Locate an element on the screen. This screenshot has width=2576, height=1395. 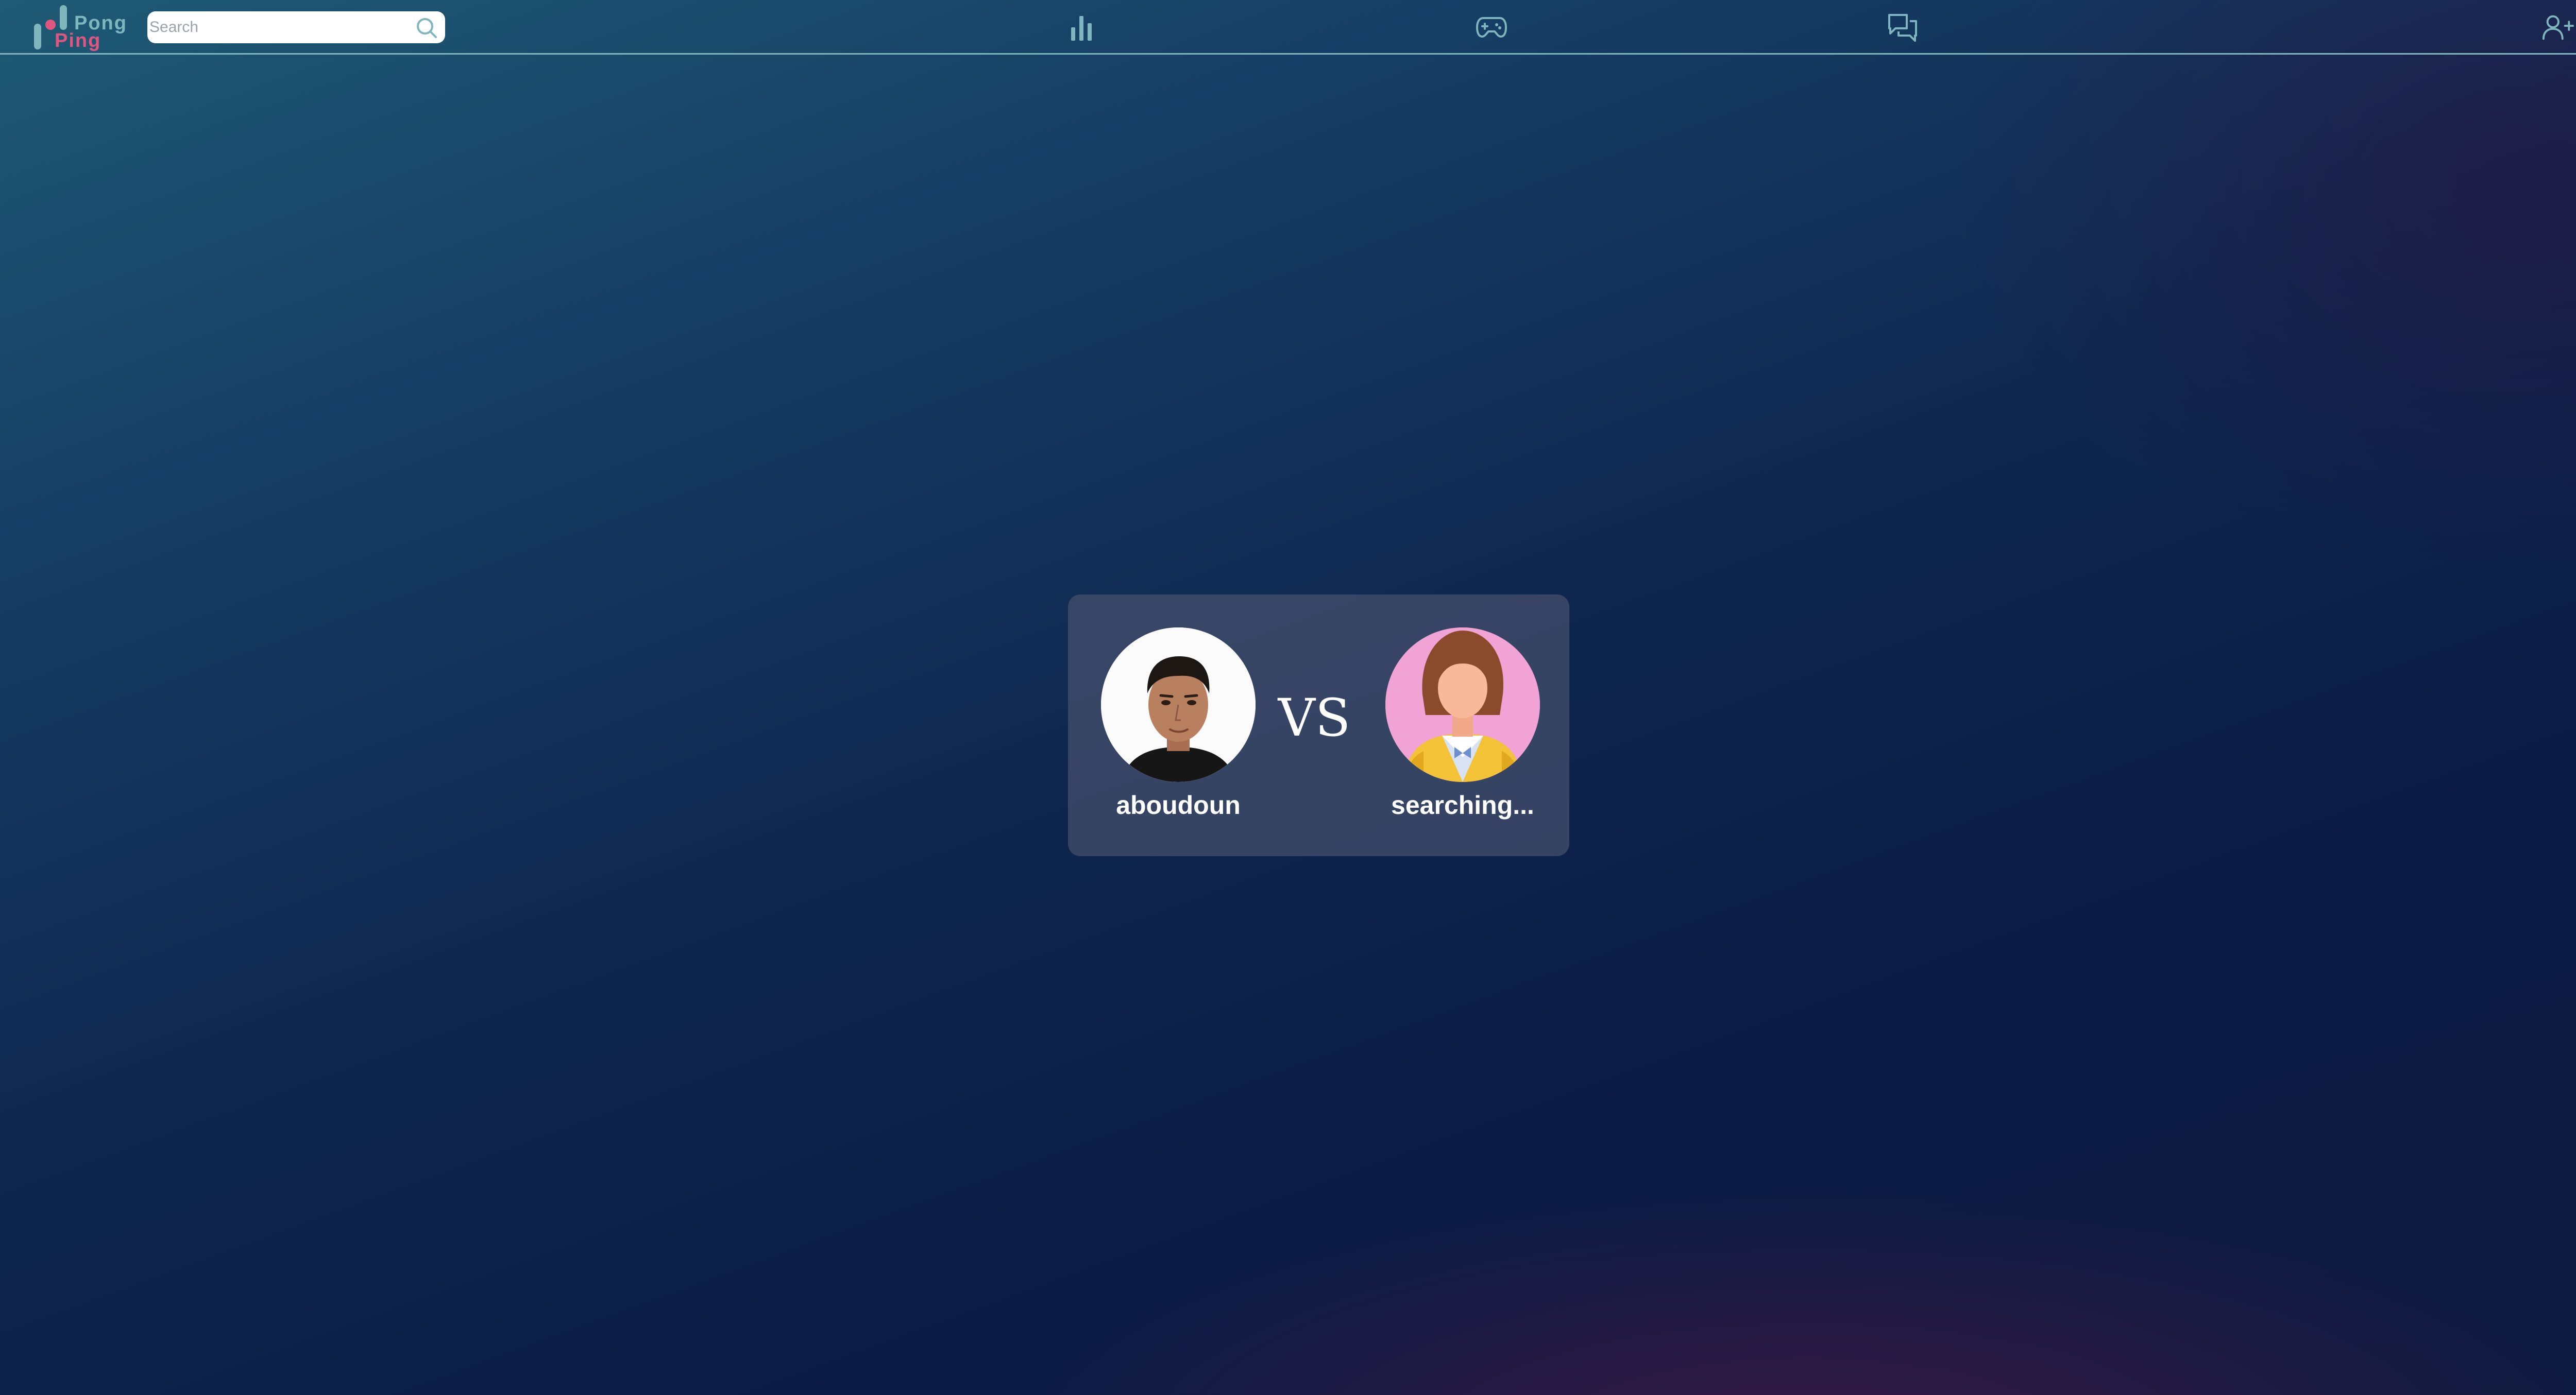
versus-label: VS is located at coordinates (1314, 718).